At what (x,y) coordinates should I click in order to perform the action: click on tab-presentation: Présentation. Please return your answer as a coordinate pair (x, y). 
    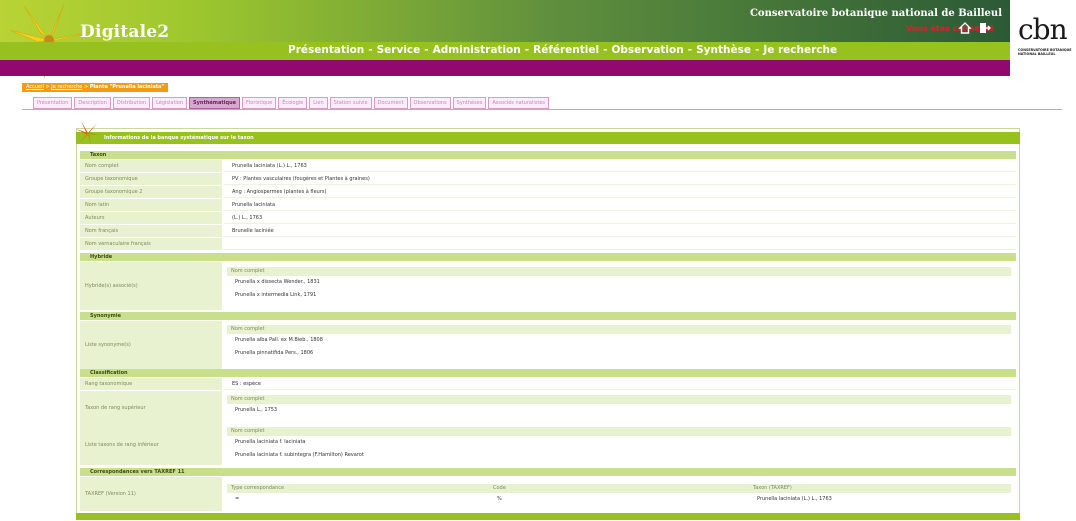
    Looking at the image, I should click on (53, 103).